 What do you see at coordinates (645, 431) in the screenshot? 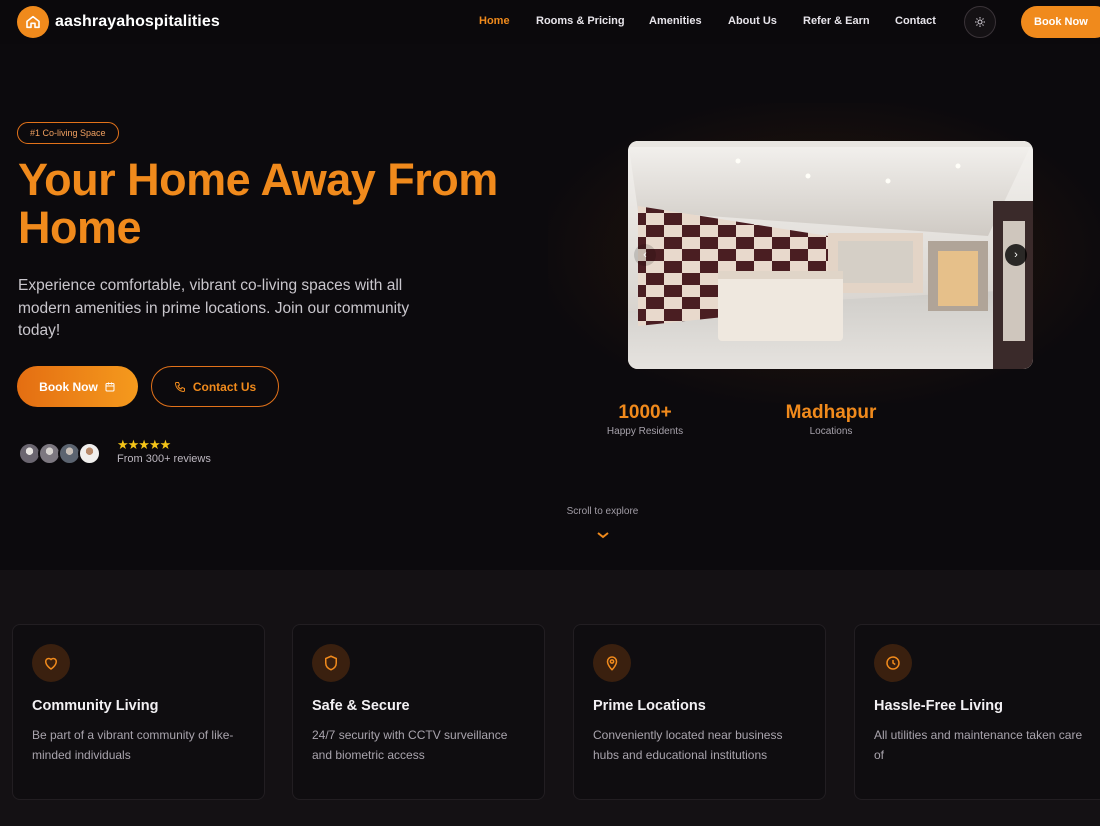
I see `stat-label: Happy Residents` at bounding box center [645, 431].